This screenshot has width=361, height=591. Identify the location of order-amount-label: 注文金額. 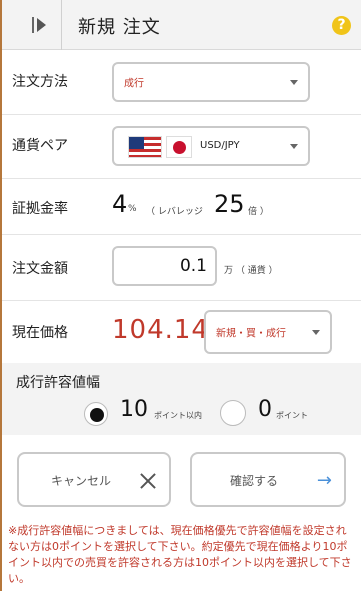
(40, 269).